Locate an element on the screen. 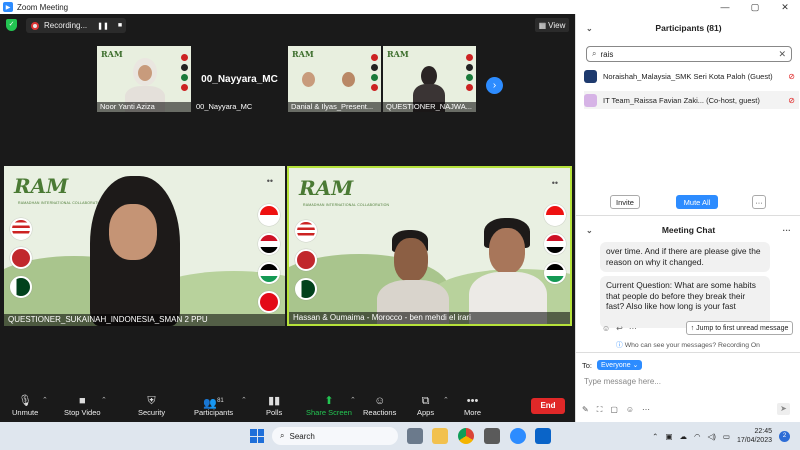  minimize-button: — is located at coordinates (725, 7).